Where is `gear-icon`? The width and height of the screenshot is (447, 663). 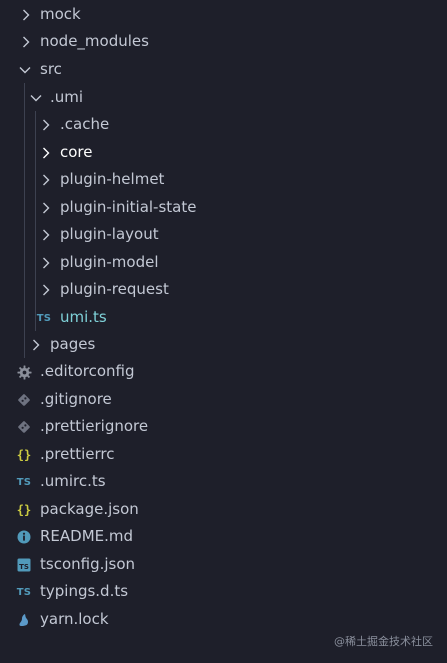
gear-icon is located at coordinates (24, 372).